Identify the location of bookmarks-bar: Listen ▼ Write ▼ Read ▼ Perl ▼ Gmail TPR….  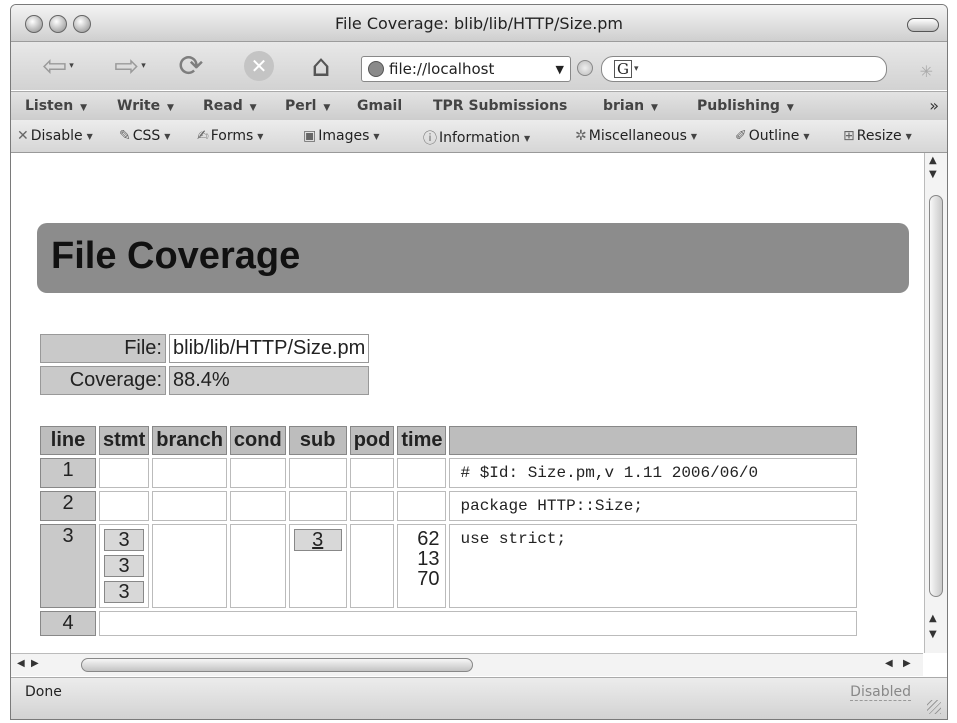
(479, 106).